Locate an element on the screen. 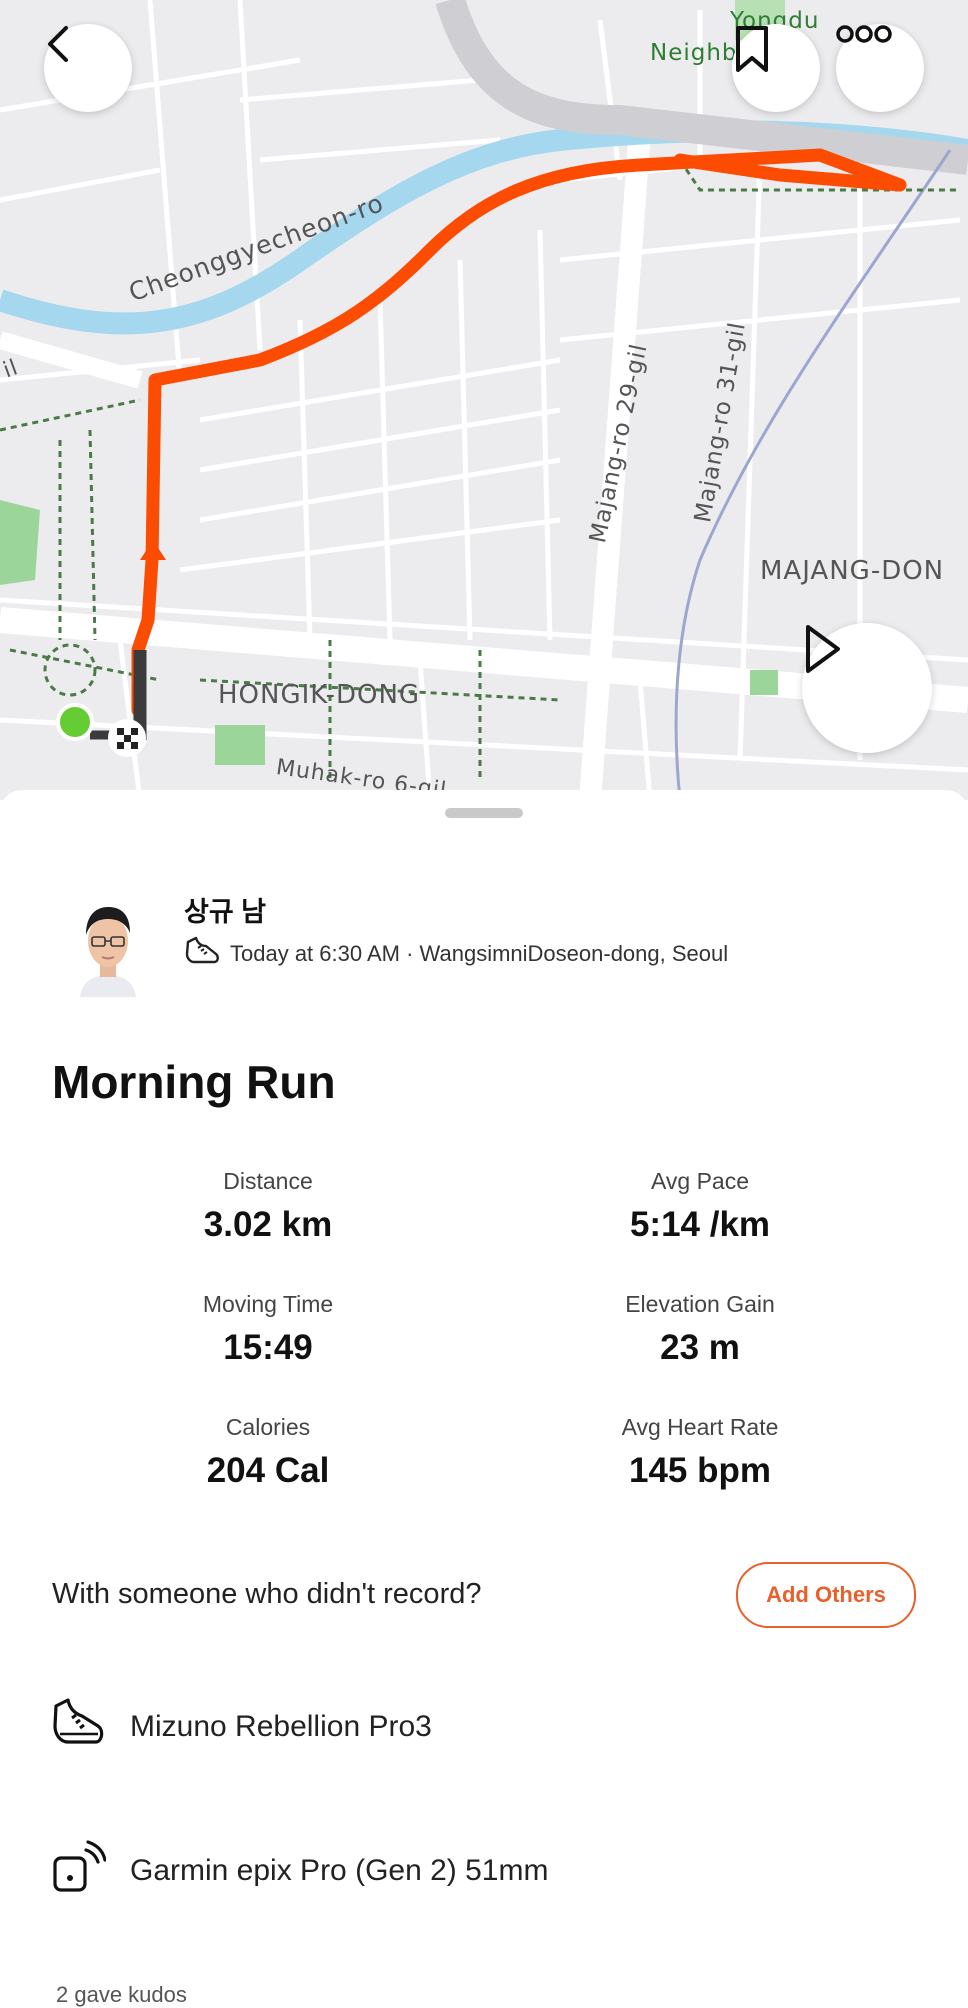 The image size is (968, 2008). stat-avg-pace: Avg Pace 5:14 /km is located at coordinates (700, 1206).